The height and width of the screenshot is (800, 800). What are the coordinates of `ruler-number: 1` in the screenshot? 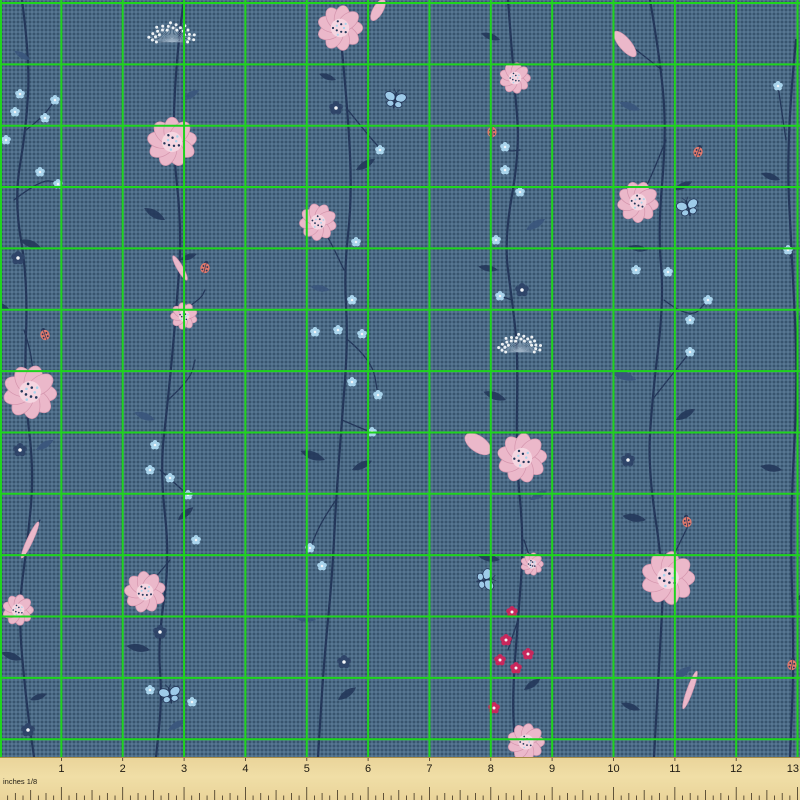 It's located at (61, 769).